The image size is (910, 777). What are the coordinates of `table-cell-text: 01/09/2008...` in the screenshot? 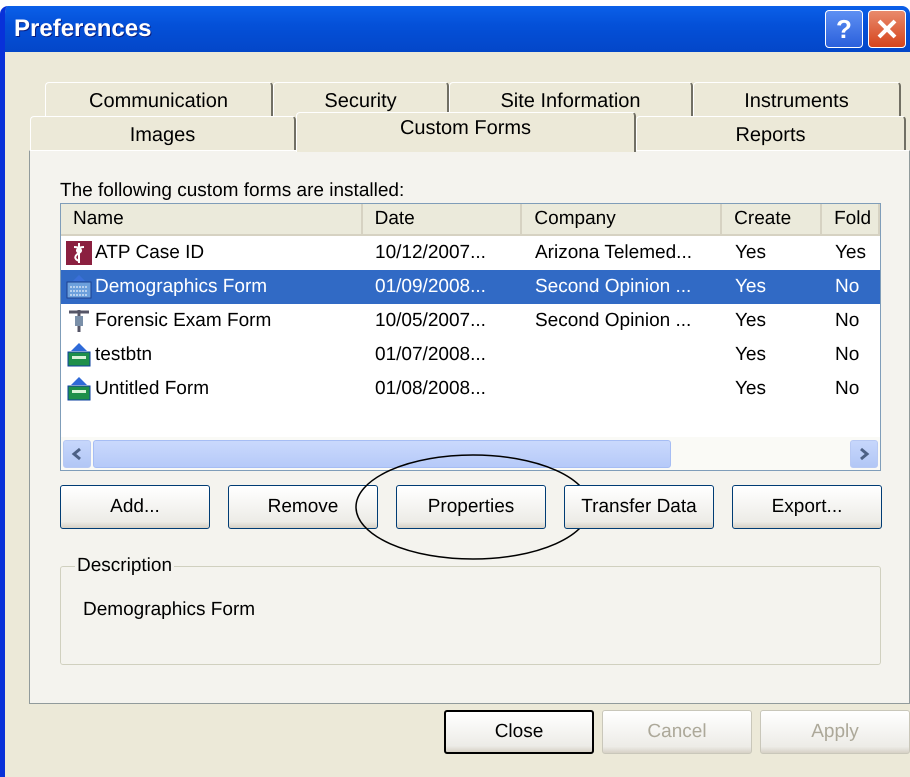 It's located at (430, 287).